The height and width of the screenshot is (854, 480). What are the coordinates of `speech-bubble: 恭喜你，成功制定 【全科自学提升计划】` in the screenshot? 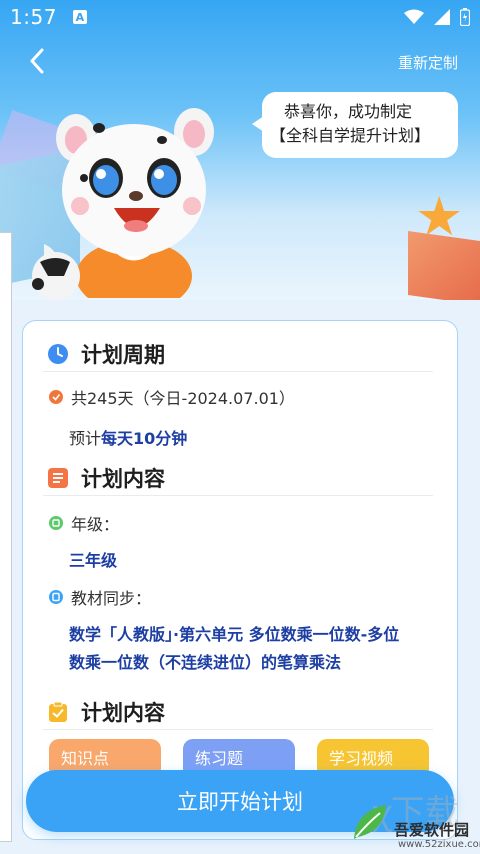 It's located at (355, 125).